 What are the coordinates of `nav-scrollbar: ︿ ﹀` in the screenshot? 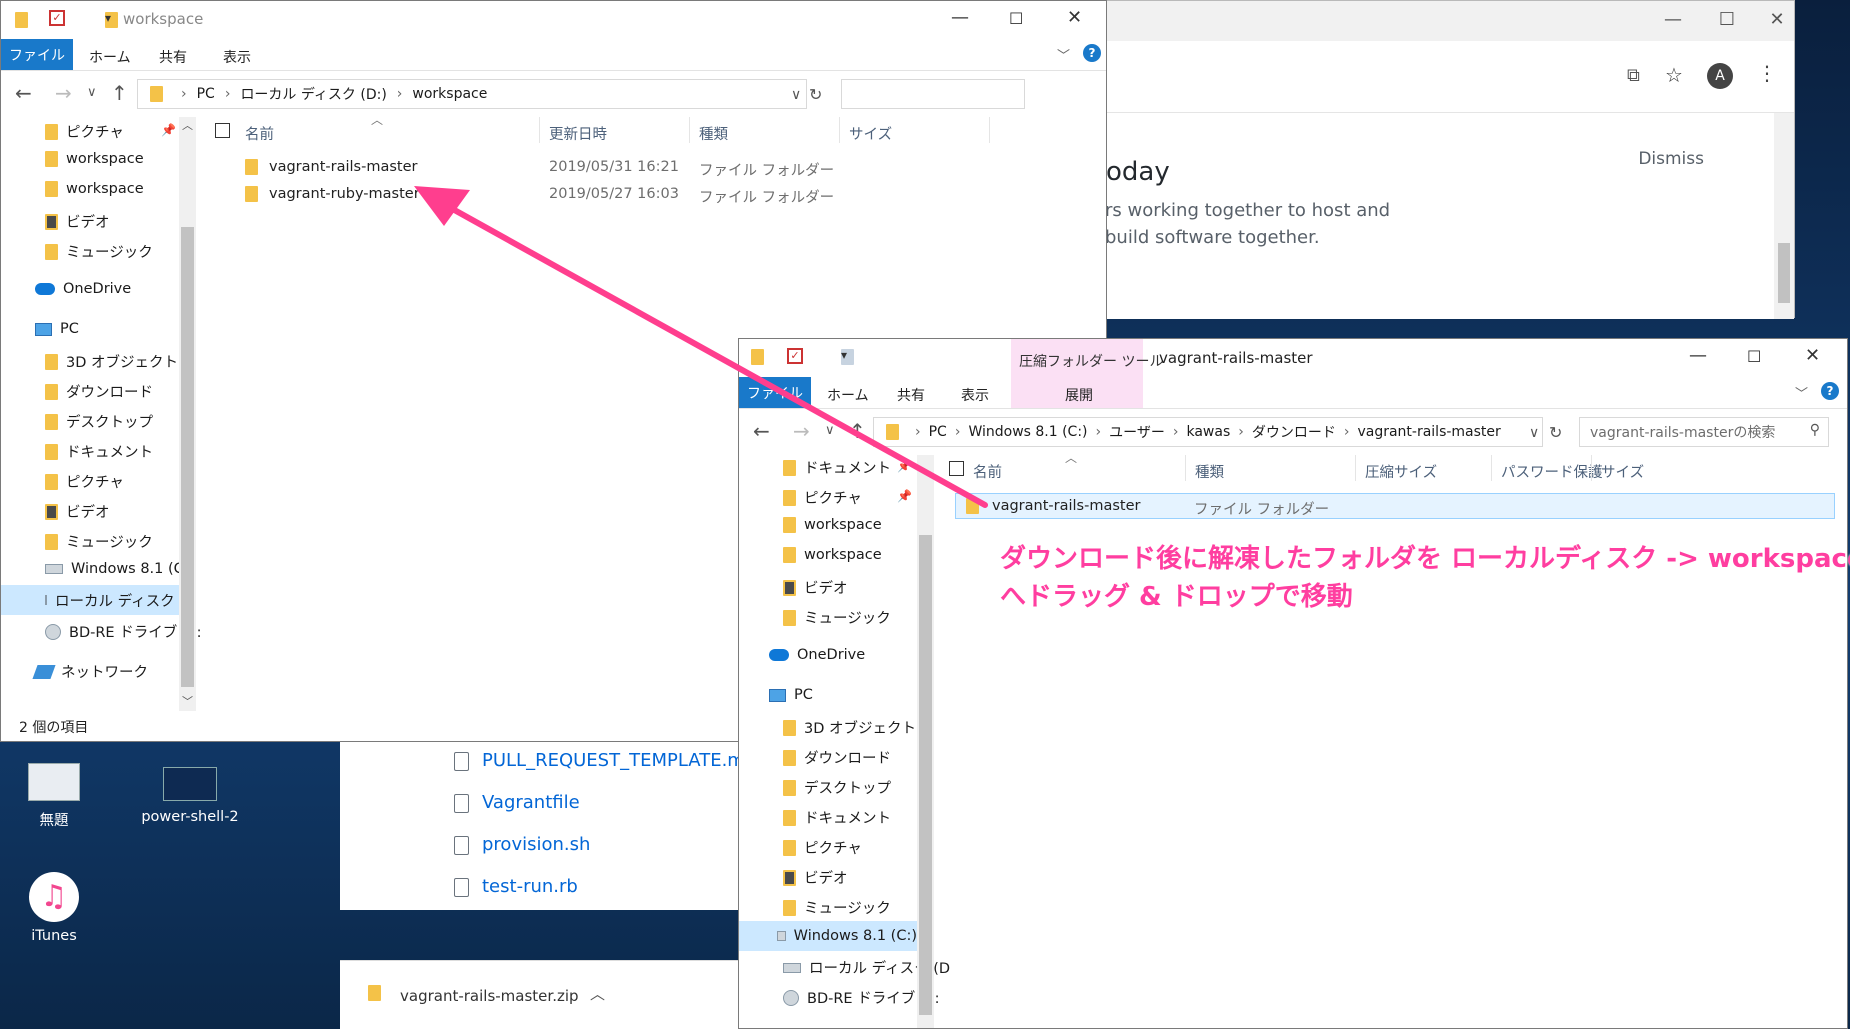 It's located at (187, 414).